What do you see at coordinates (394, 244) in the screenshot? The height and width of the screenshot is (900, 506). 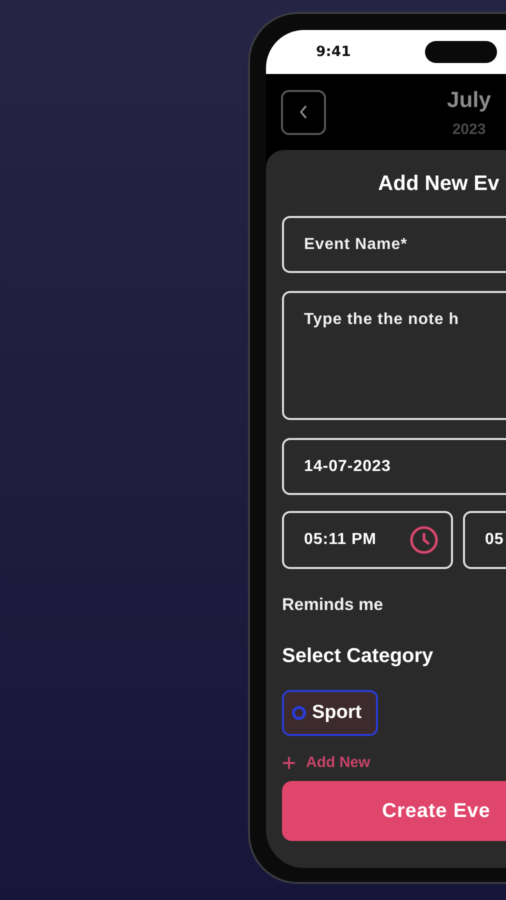 I see `name-field: Event Name*` at bounding box center [394, 244].